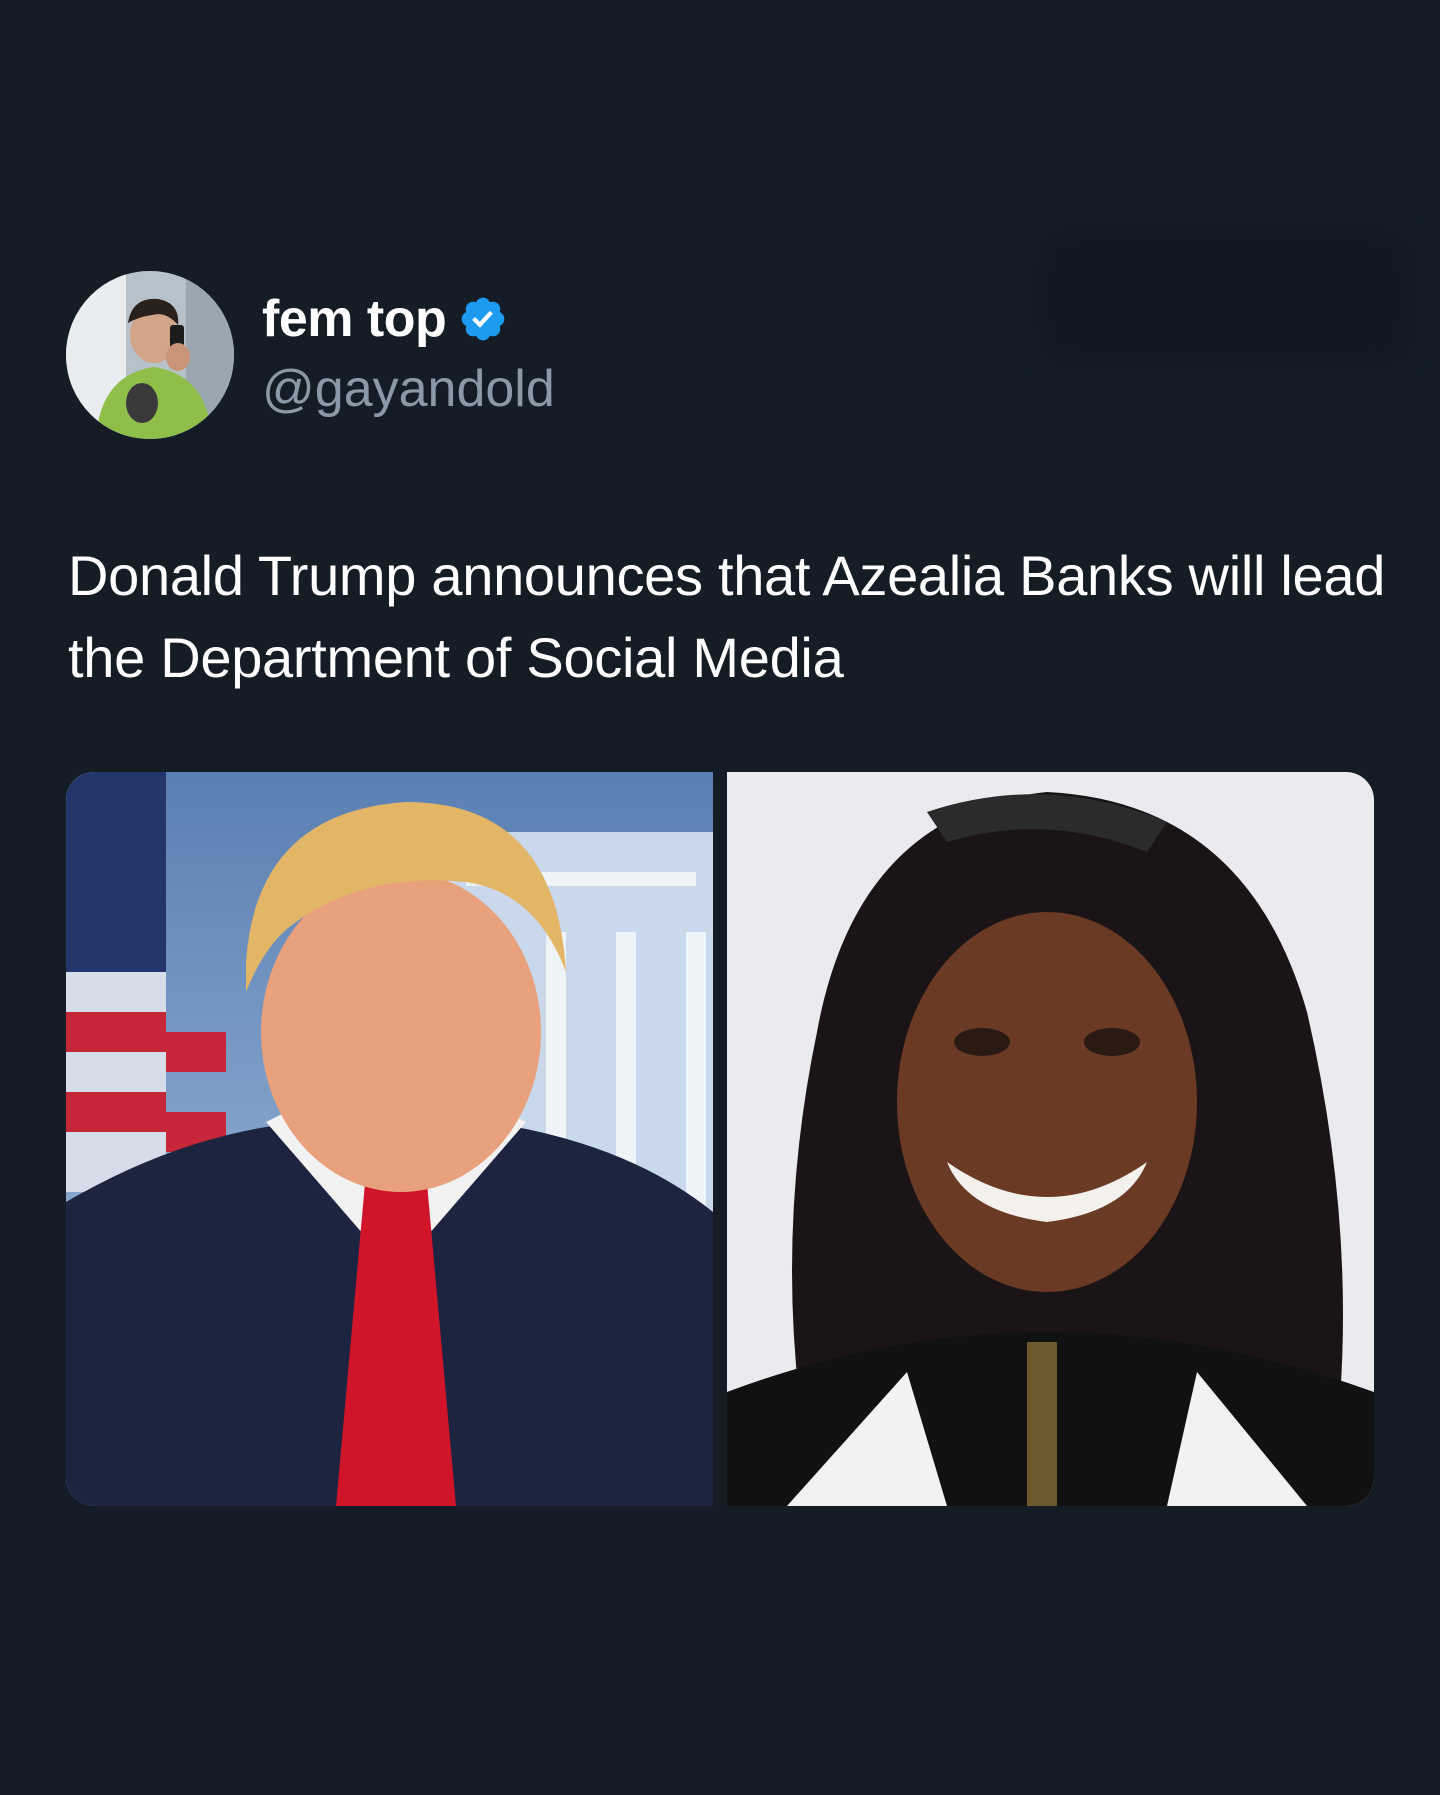 The height and width of the screenshot is (1795, 1440). I want to click on tweet-header: fem top @gayandold, so click(310, 355).